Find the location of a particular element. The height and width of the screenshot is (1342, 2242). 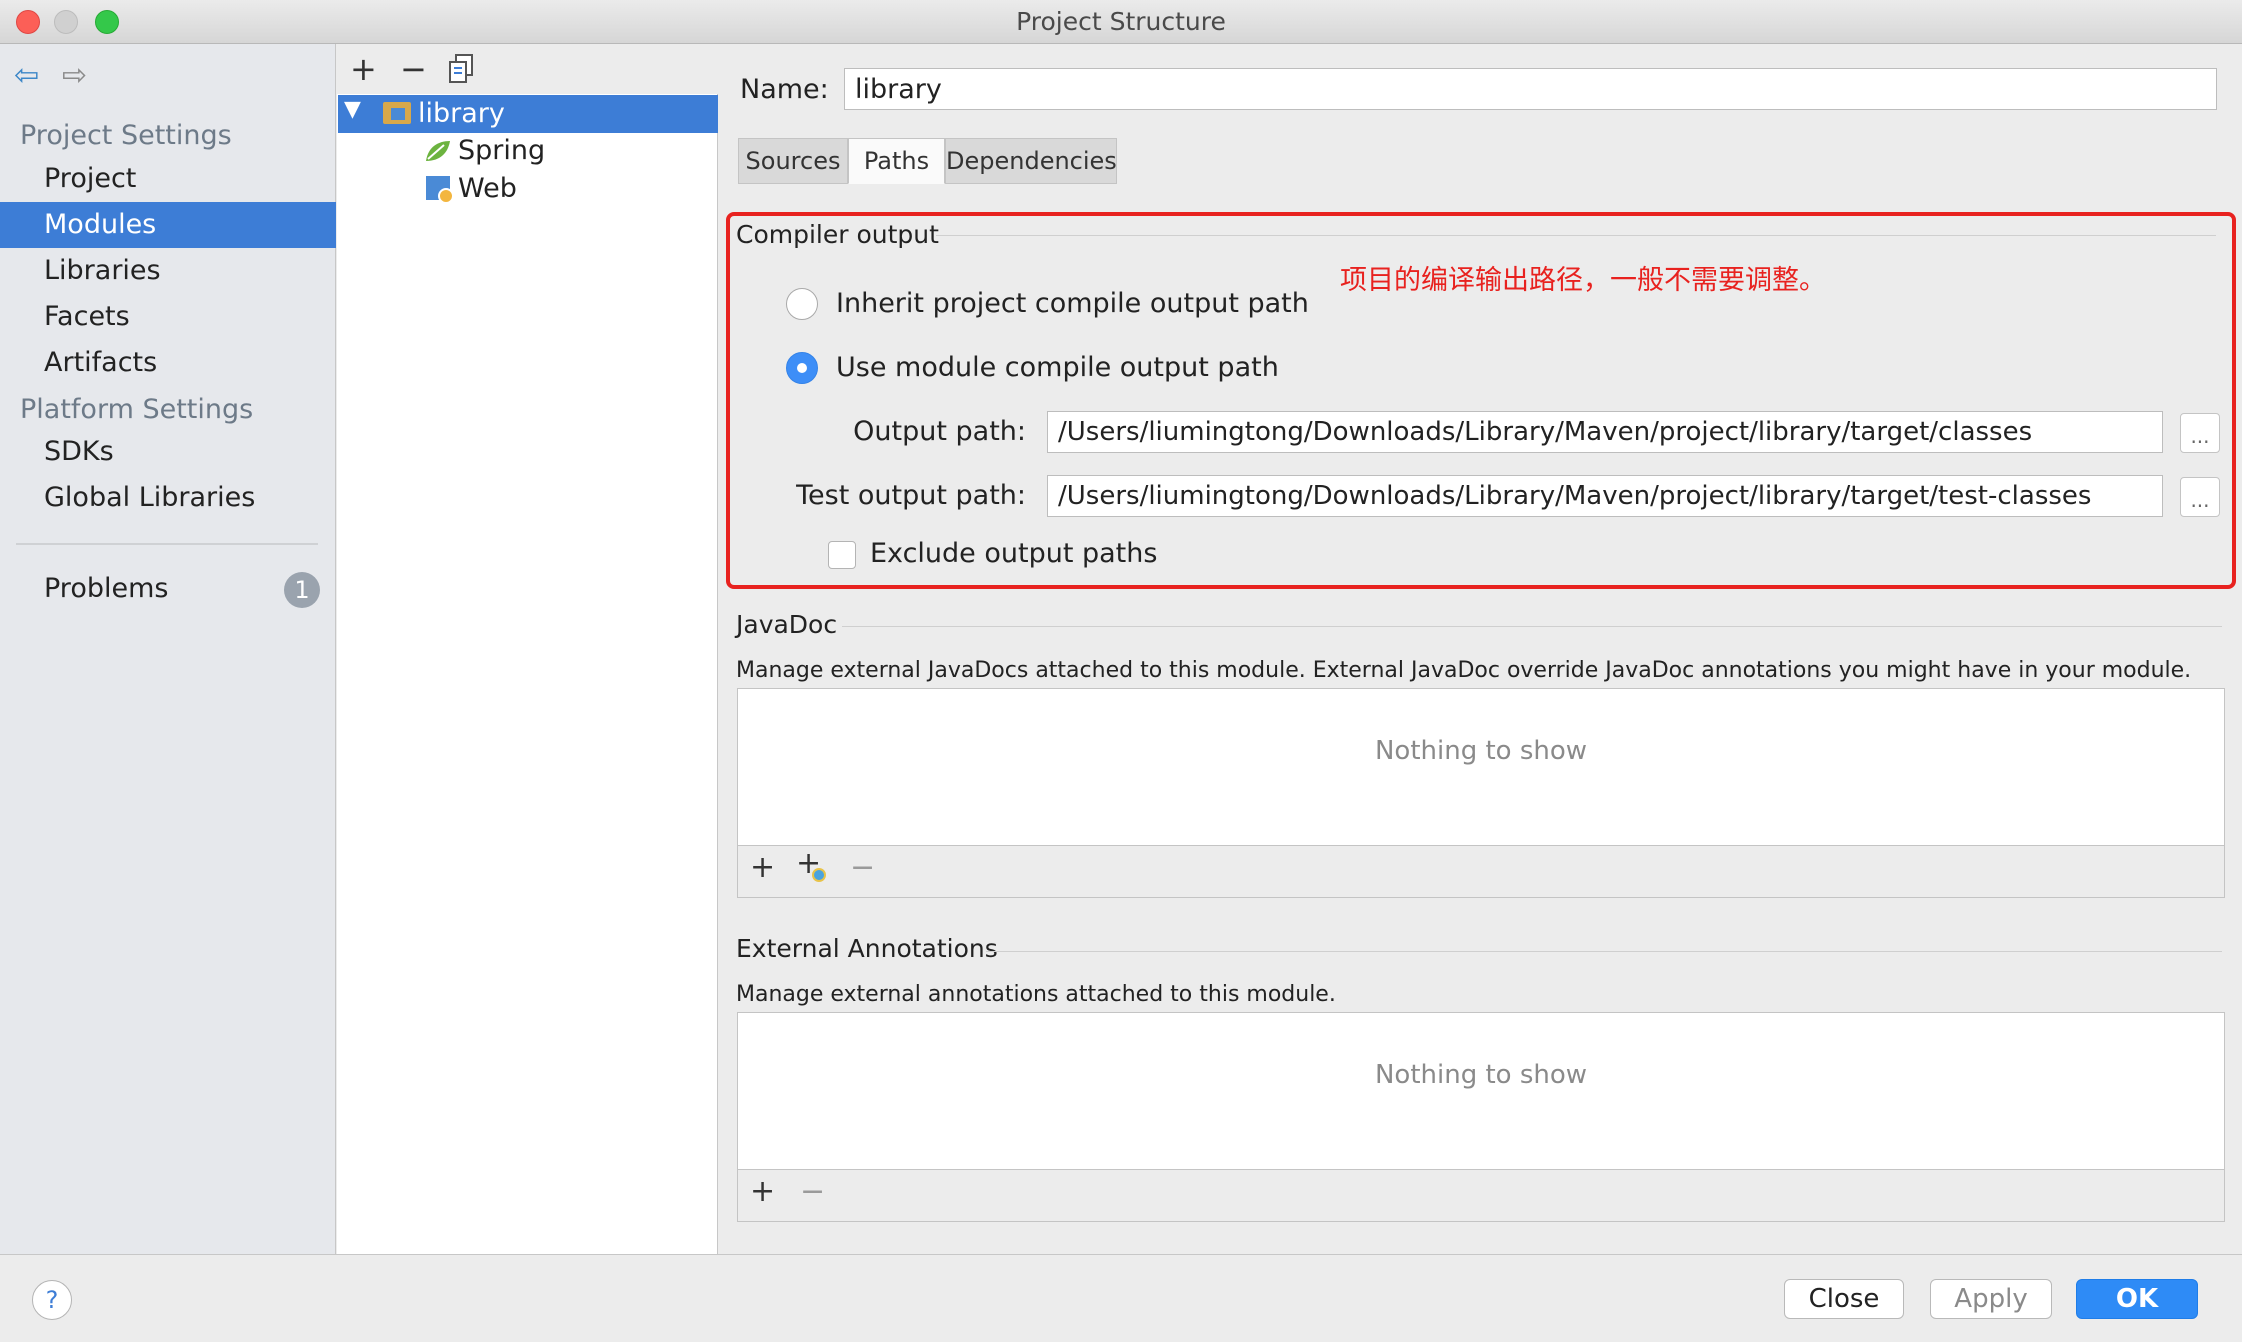

javadoc-heading: JavaDoc is located at coordinates (787, 624).